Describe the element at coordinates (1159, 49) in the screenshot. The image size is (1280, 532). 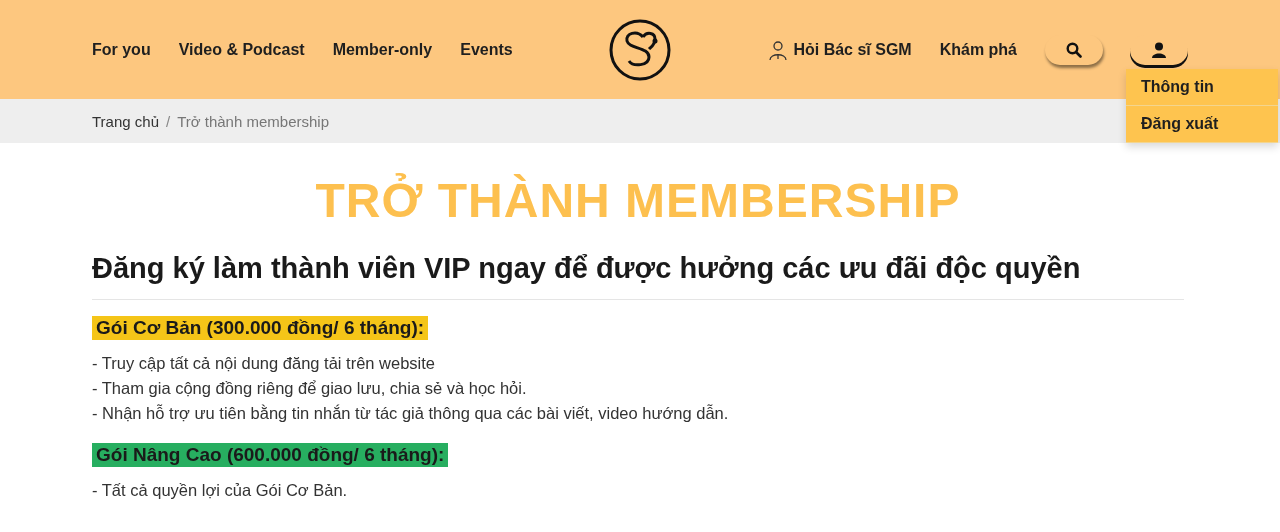
I see `user-icon` at that location.